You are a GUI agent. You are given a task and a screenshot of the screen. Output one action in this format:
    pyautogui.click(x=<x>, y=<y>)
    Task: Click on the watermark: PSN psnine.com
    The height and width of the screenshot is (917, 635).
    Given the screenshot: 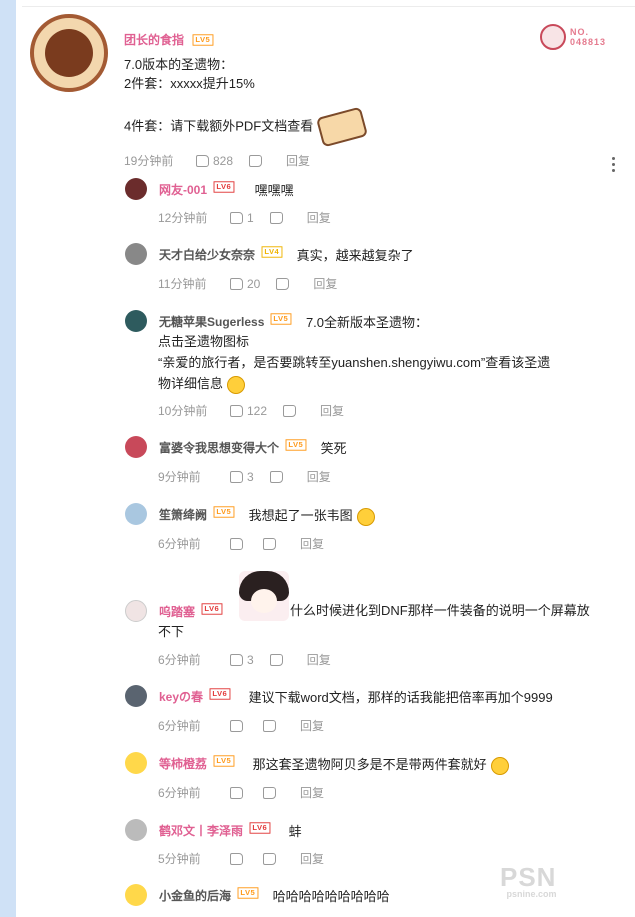 What is the action you would take?
    pyautogui.click(x=528, y=880)
    